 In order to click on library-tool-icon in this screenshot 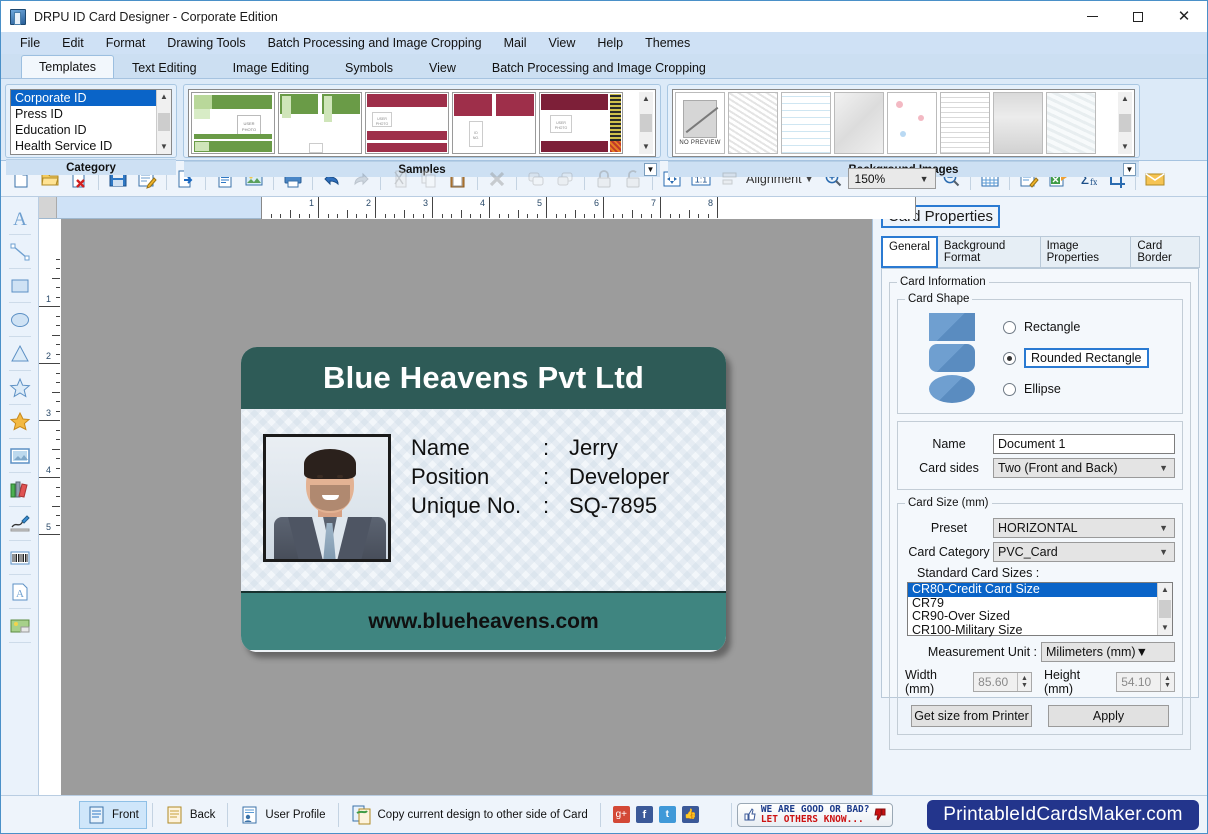, I will do `click(20, 490)`.